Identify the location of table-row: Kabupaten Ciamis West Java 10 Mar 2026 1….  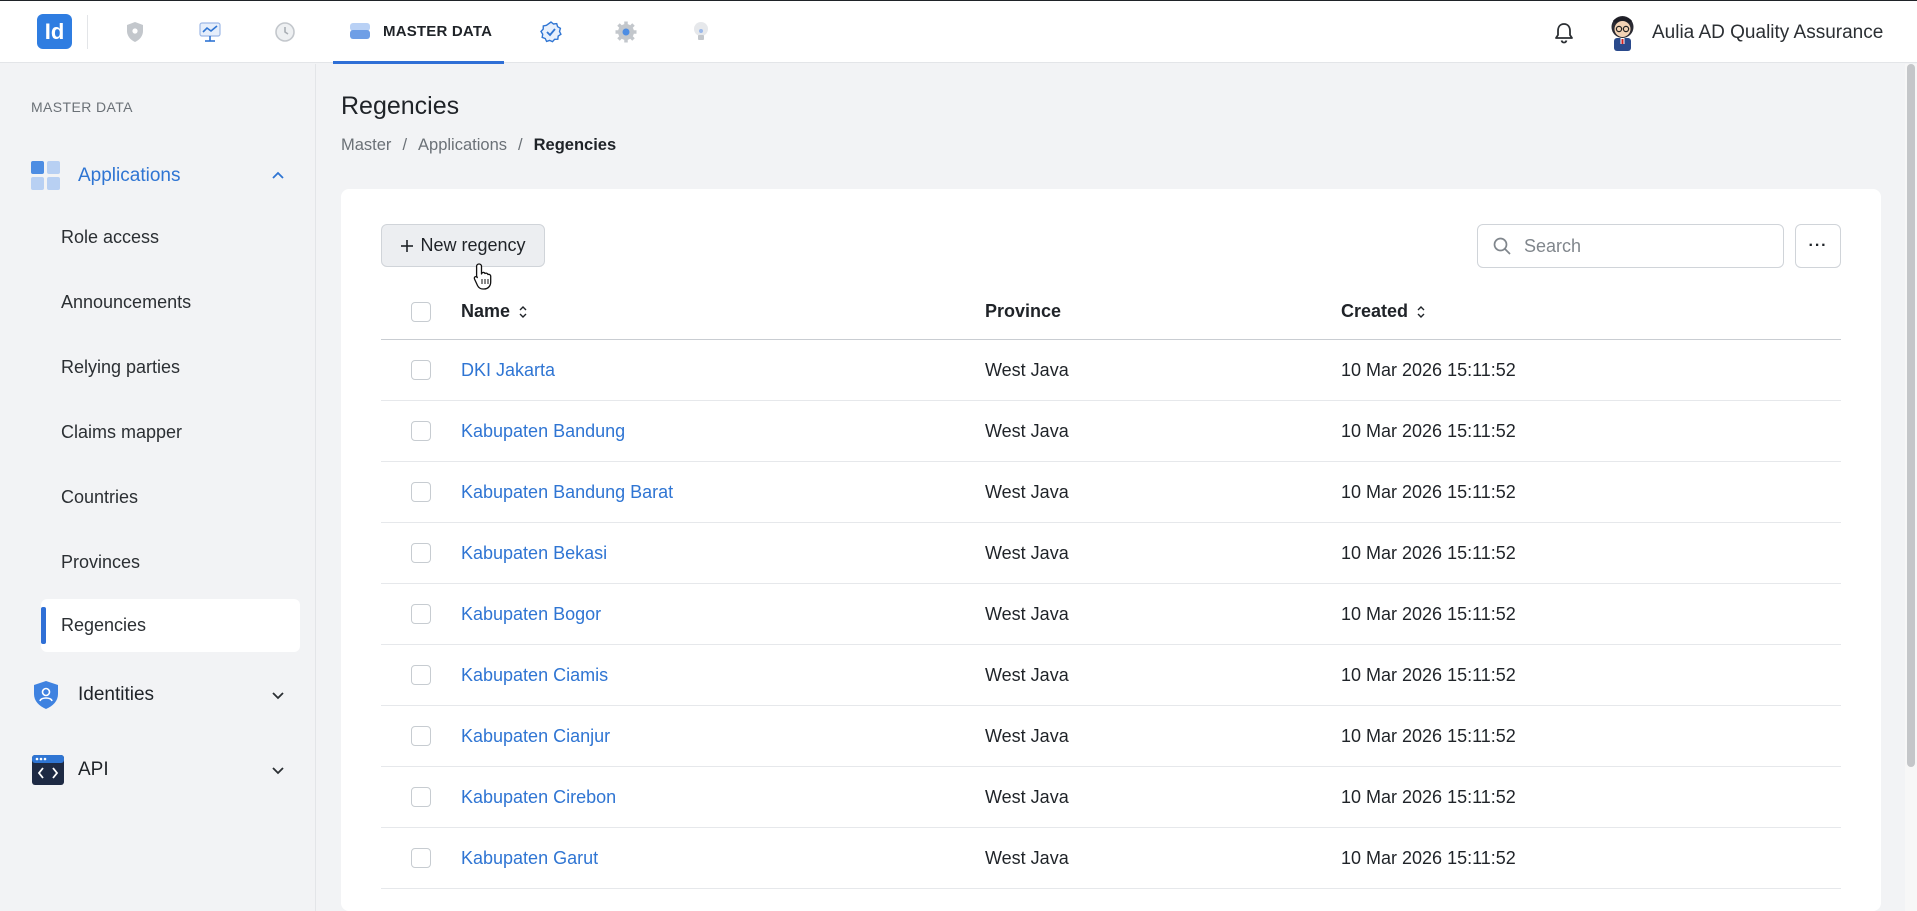
(1111, 675).